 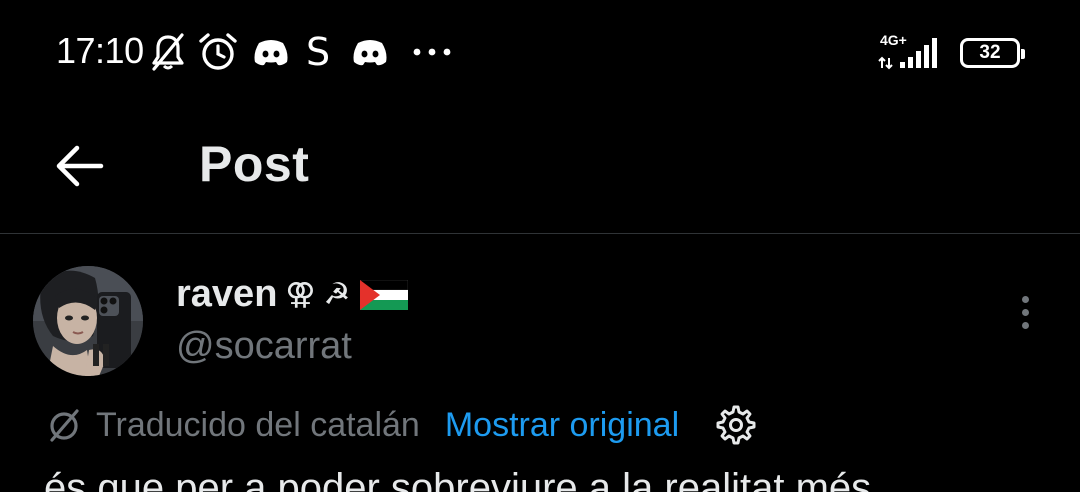 I want to click on hammer-sickle-symbol: ☭, so click(x=337, y=294).